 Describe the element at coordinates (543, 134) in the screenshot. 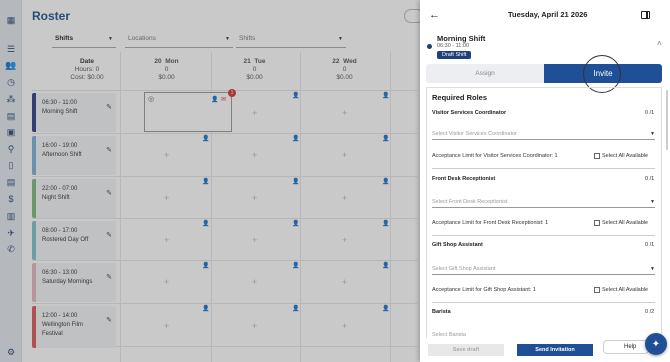

I see `role-select-dropdown: Select Visitor Services Coordinator ▼` at that location.